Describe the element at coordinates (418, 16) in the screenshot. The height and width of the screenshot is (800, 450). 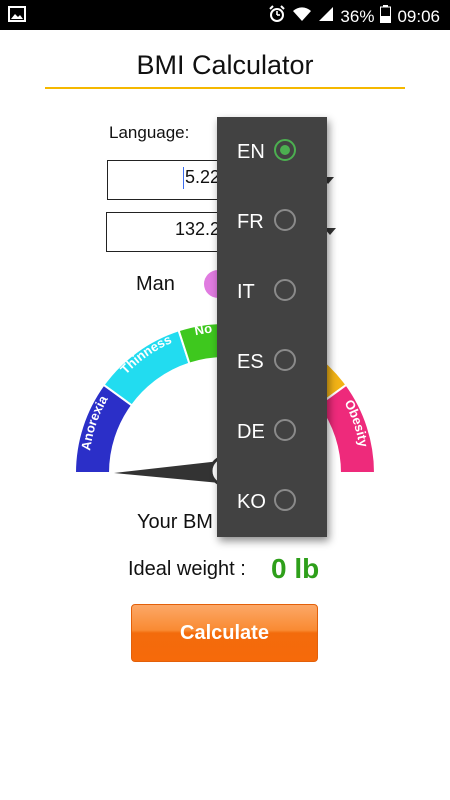
I see `clock: 09:06` at that location.